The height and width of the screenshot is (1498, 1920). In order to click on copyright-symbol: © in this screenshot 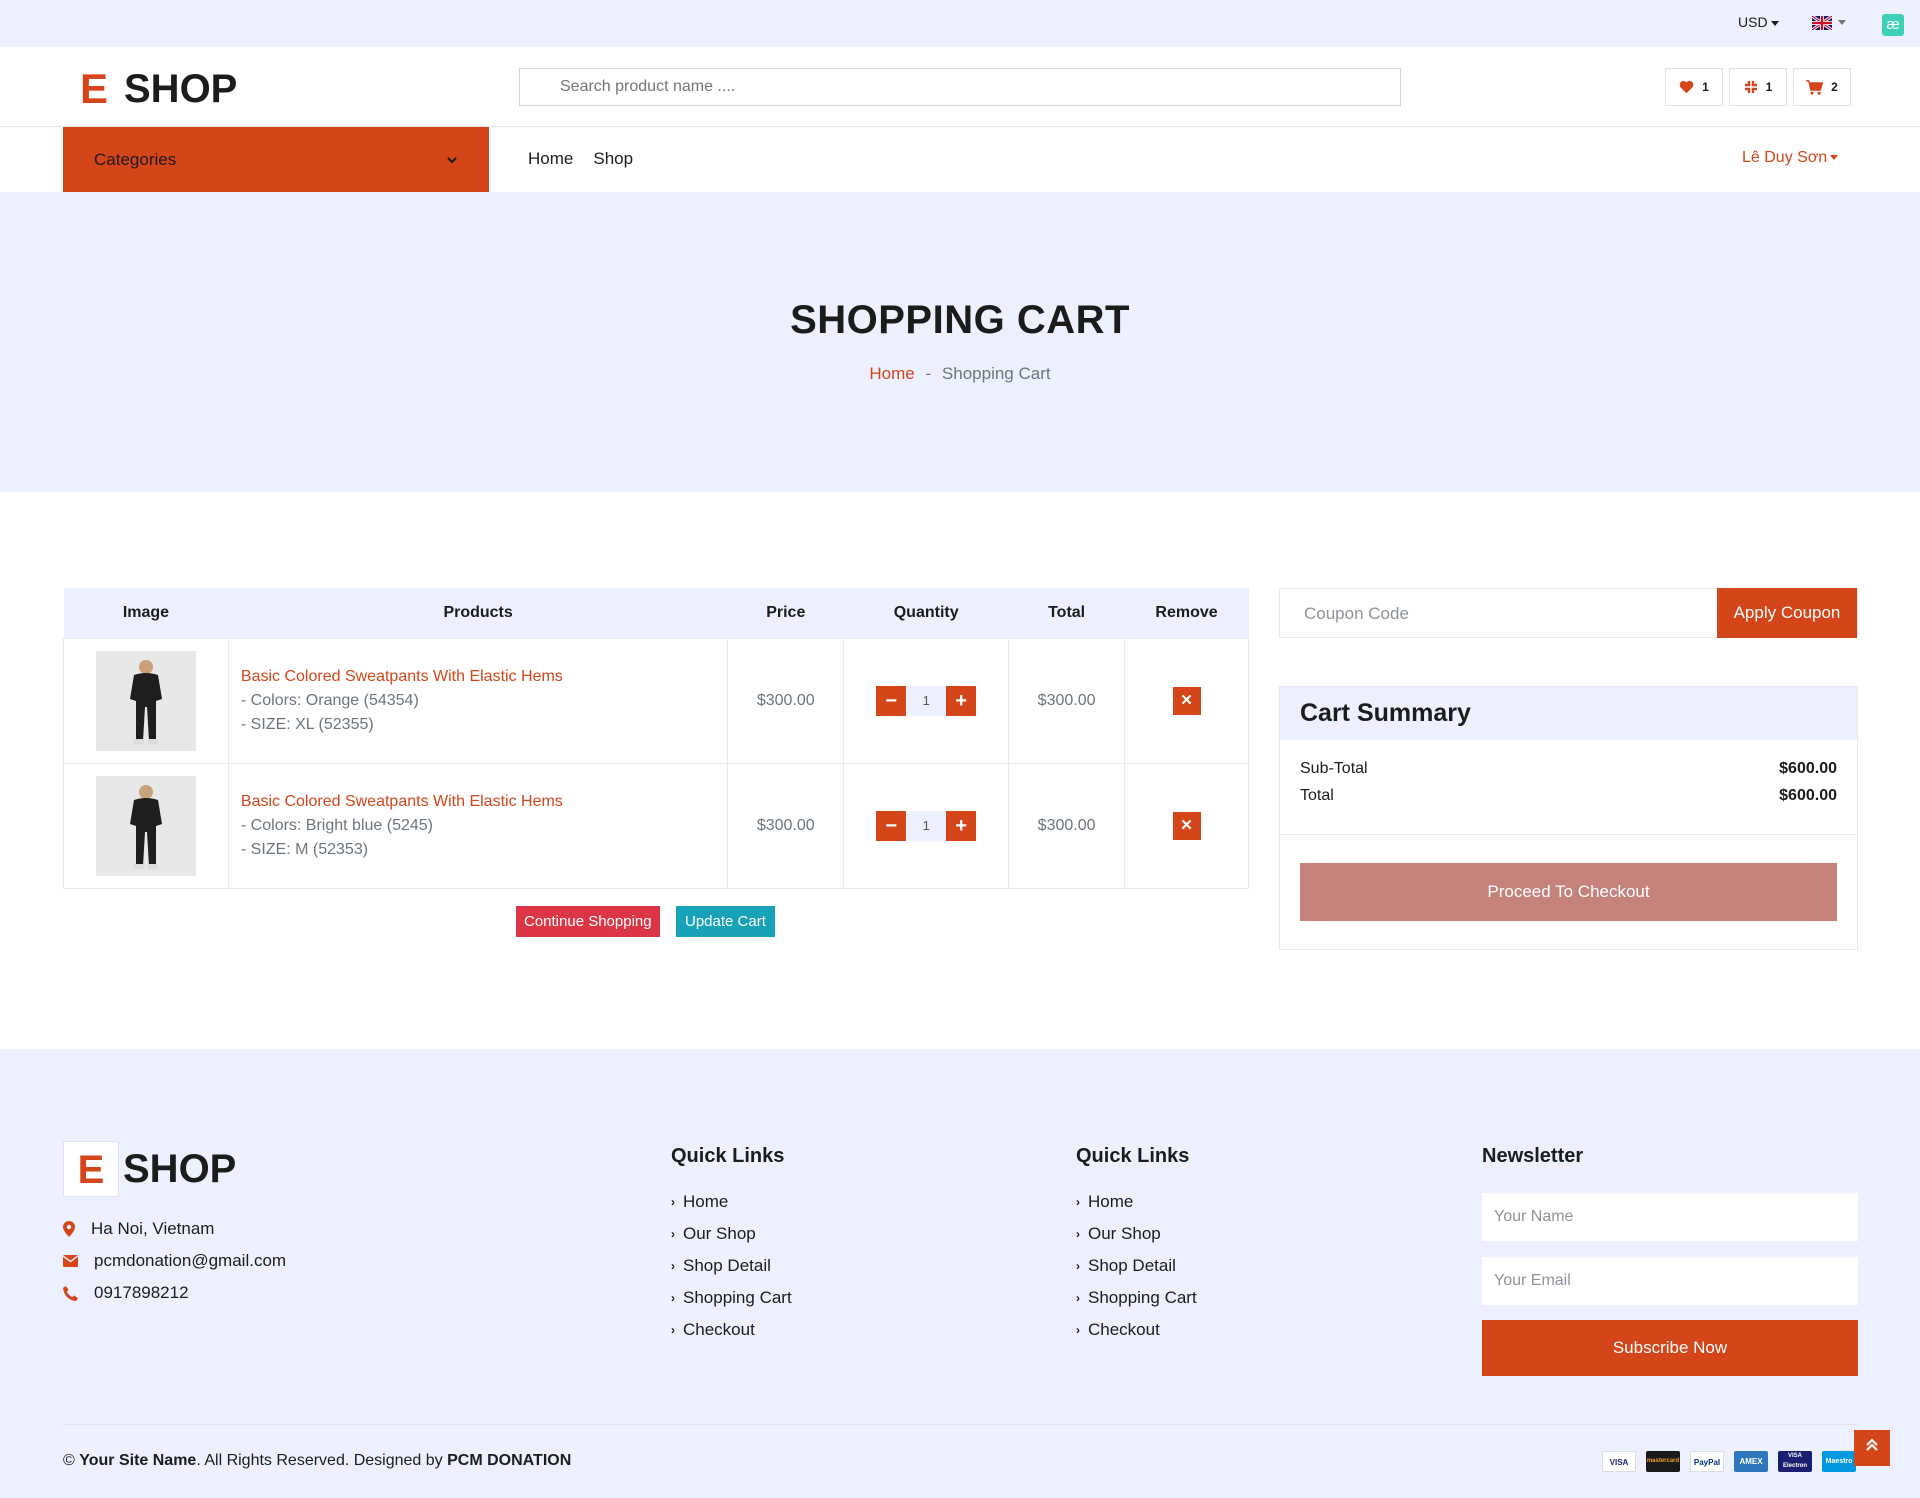, I will do `click(69, 1460)`.